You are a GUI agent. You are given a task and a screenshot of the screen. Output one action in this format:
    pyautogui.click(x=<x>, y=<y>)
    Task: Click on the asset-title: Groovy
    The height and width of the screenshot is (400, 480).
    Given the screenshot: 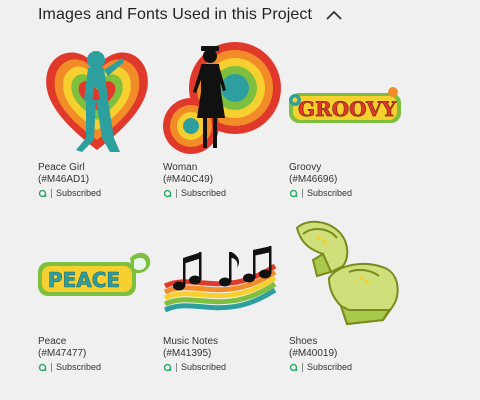 What is the action you would take?
    pyautogui.click(x=305, y=167)
    